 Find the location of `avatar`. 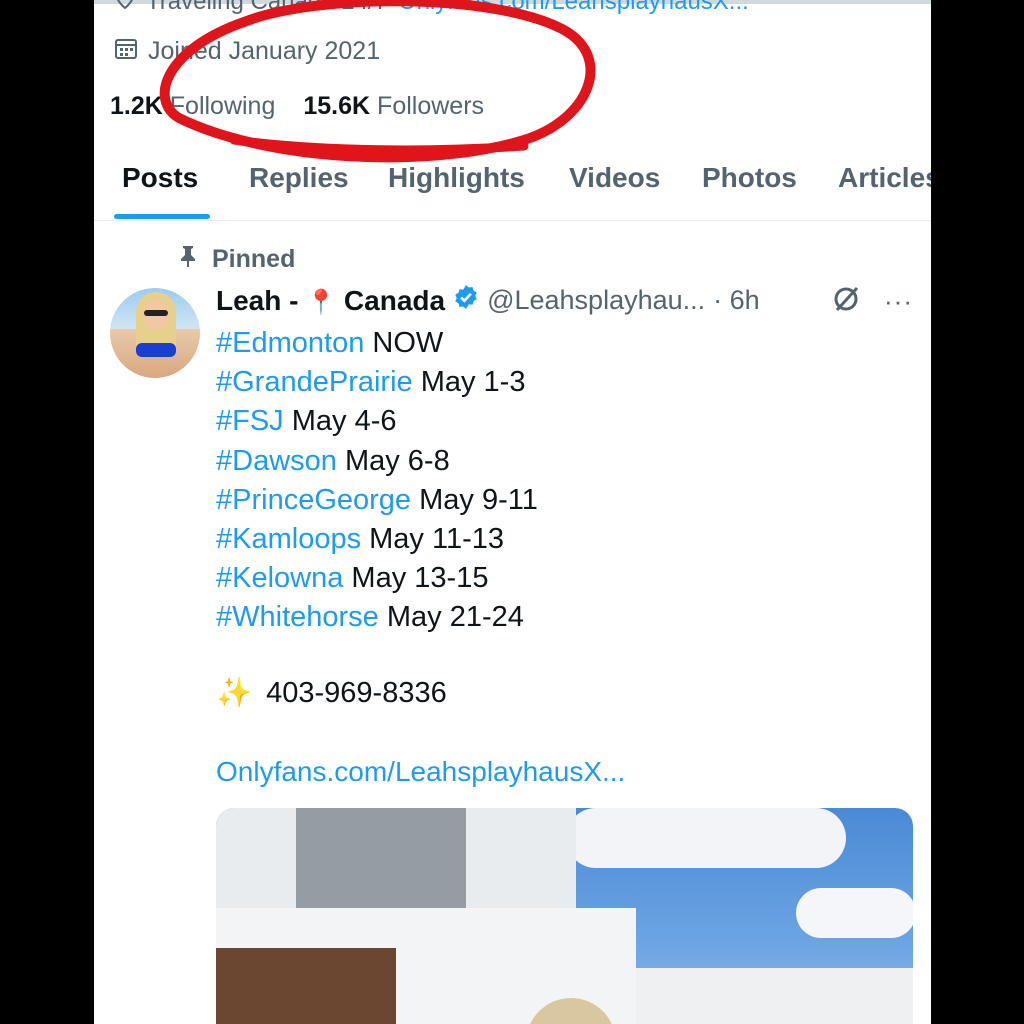

avatar is located at coordinates (155, 333).